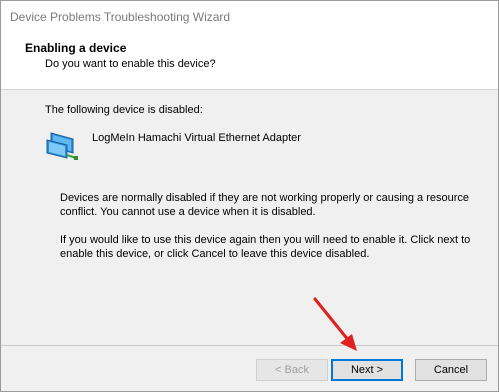 The width and height of the screenshot is (499, 392). Describe the element at coordinates (76, 48) in the screenshot. I see `page-title: Enabling a device` at that location.